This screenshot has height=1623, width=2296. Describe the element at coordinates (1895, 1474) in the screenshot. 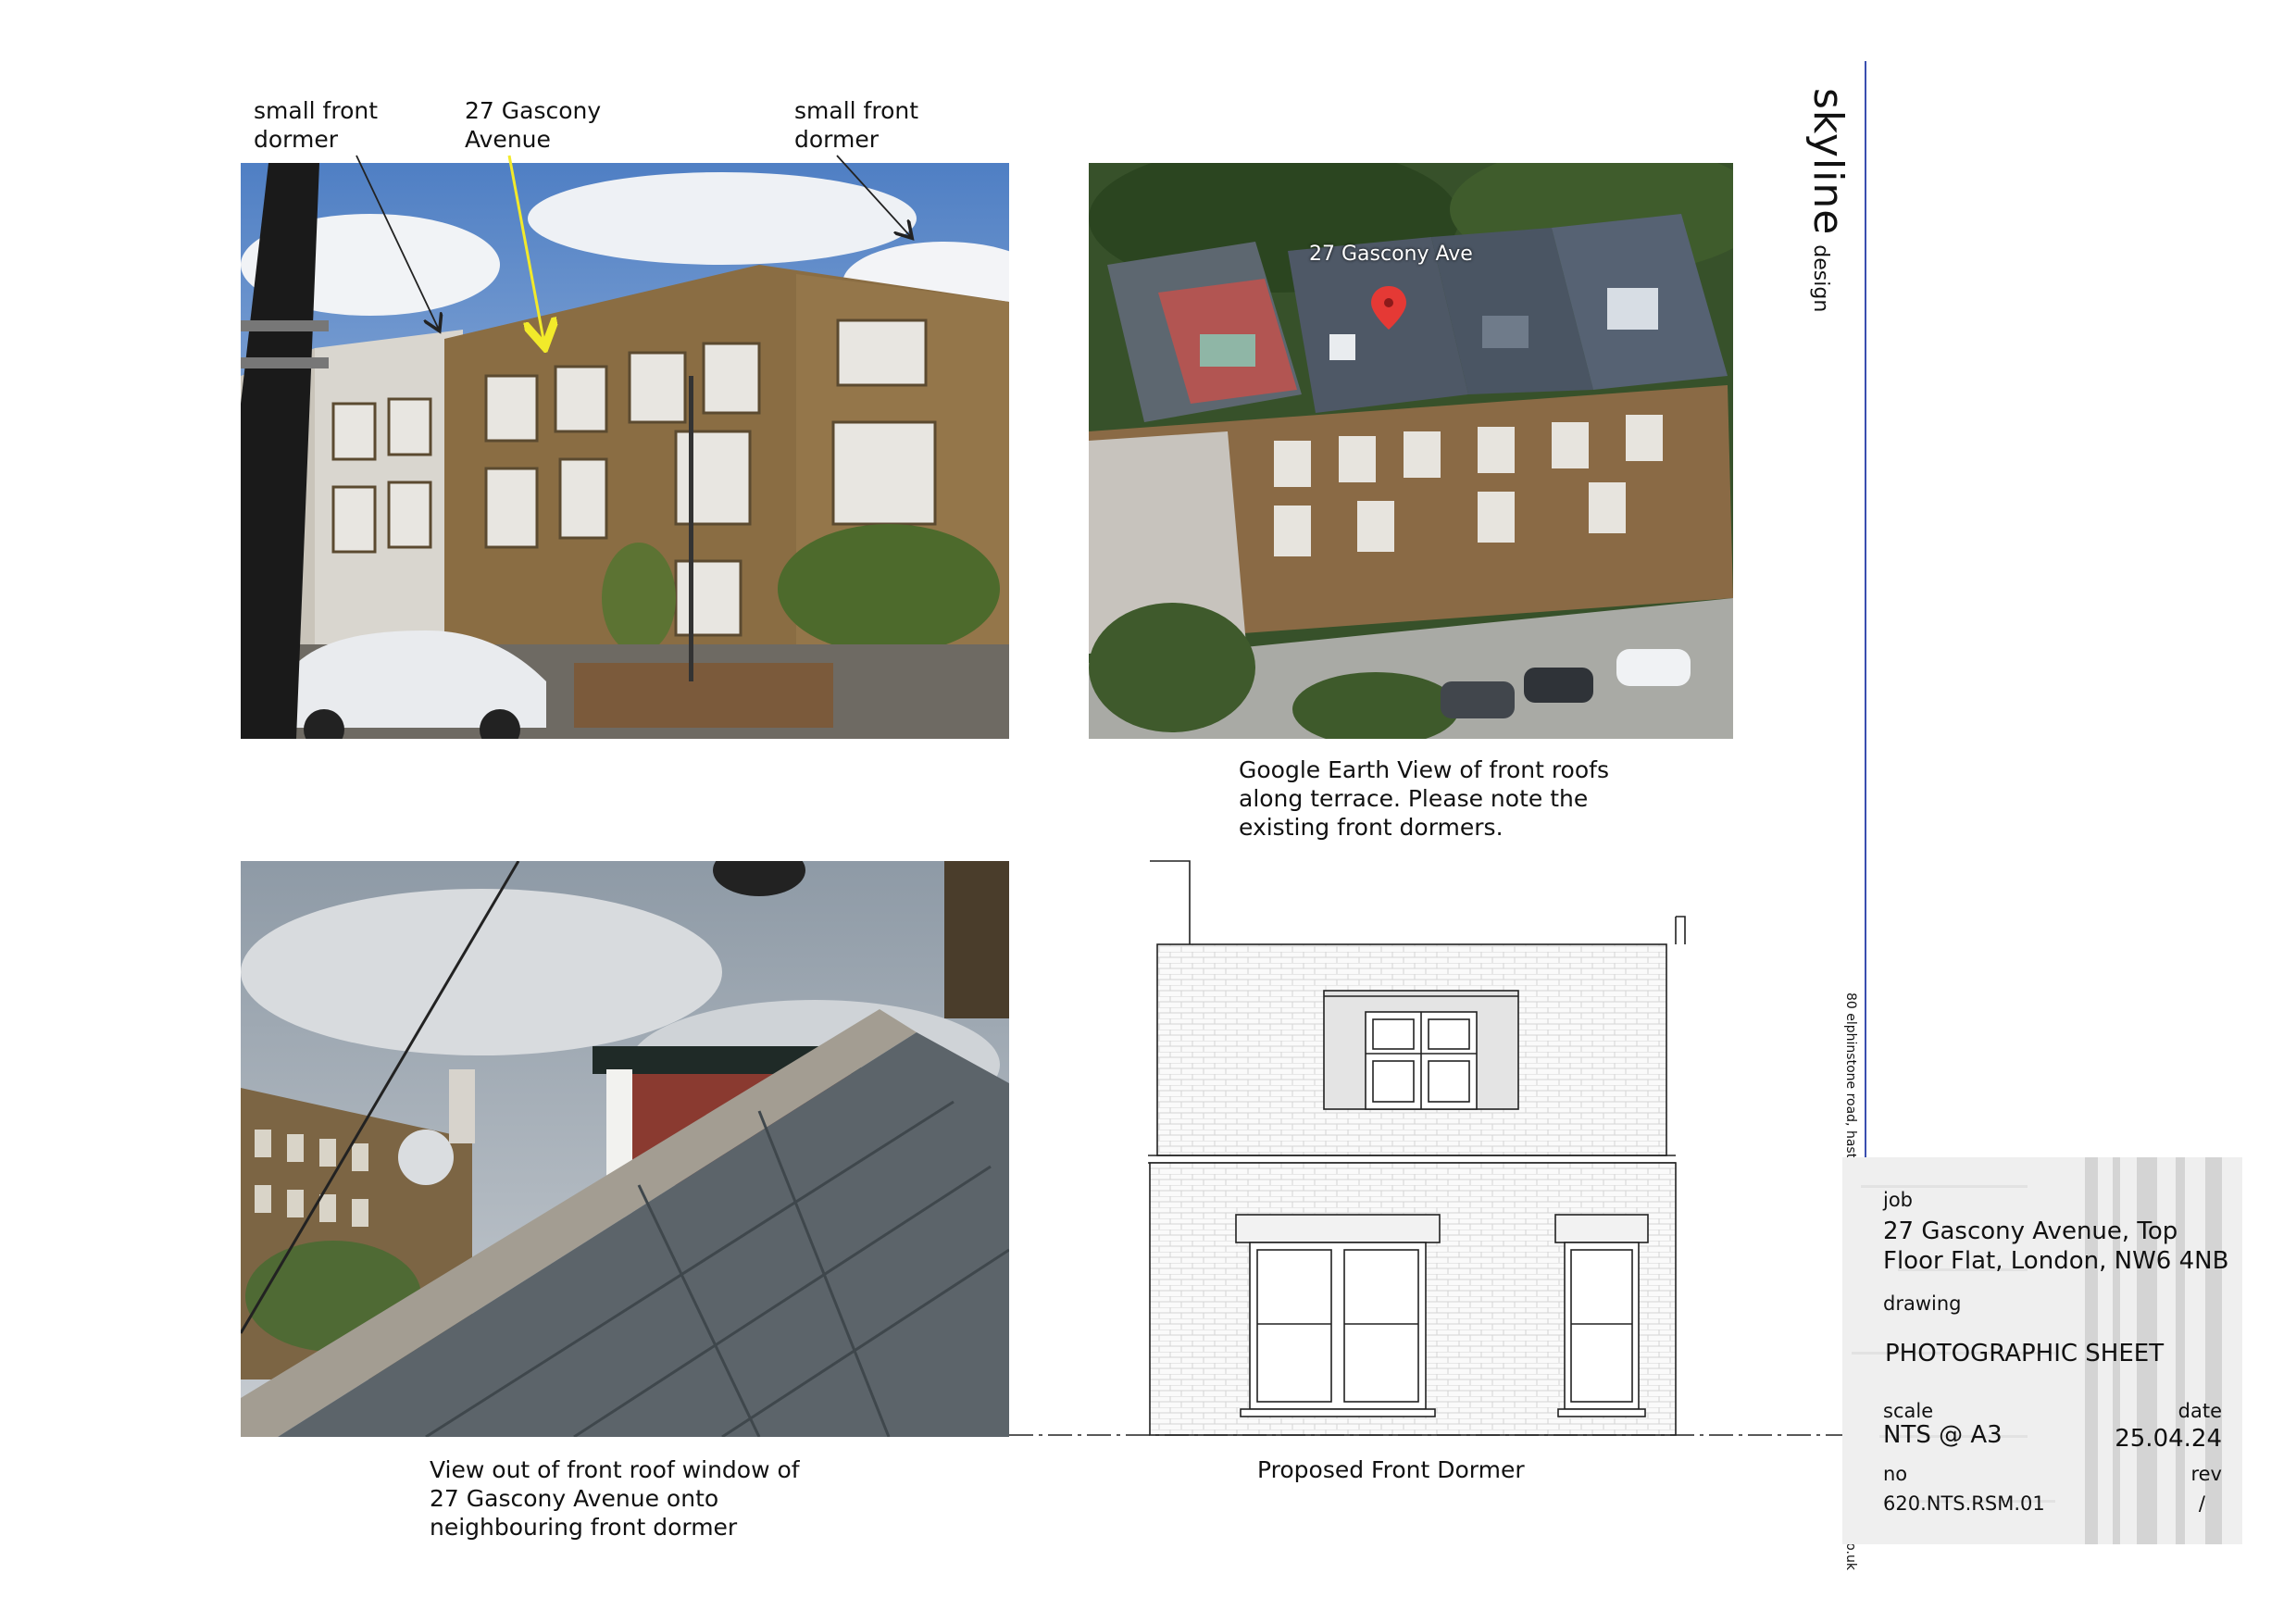

I see `no-label: no` at that location.